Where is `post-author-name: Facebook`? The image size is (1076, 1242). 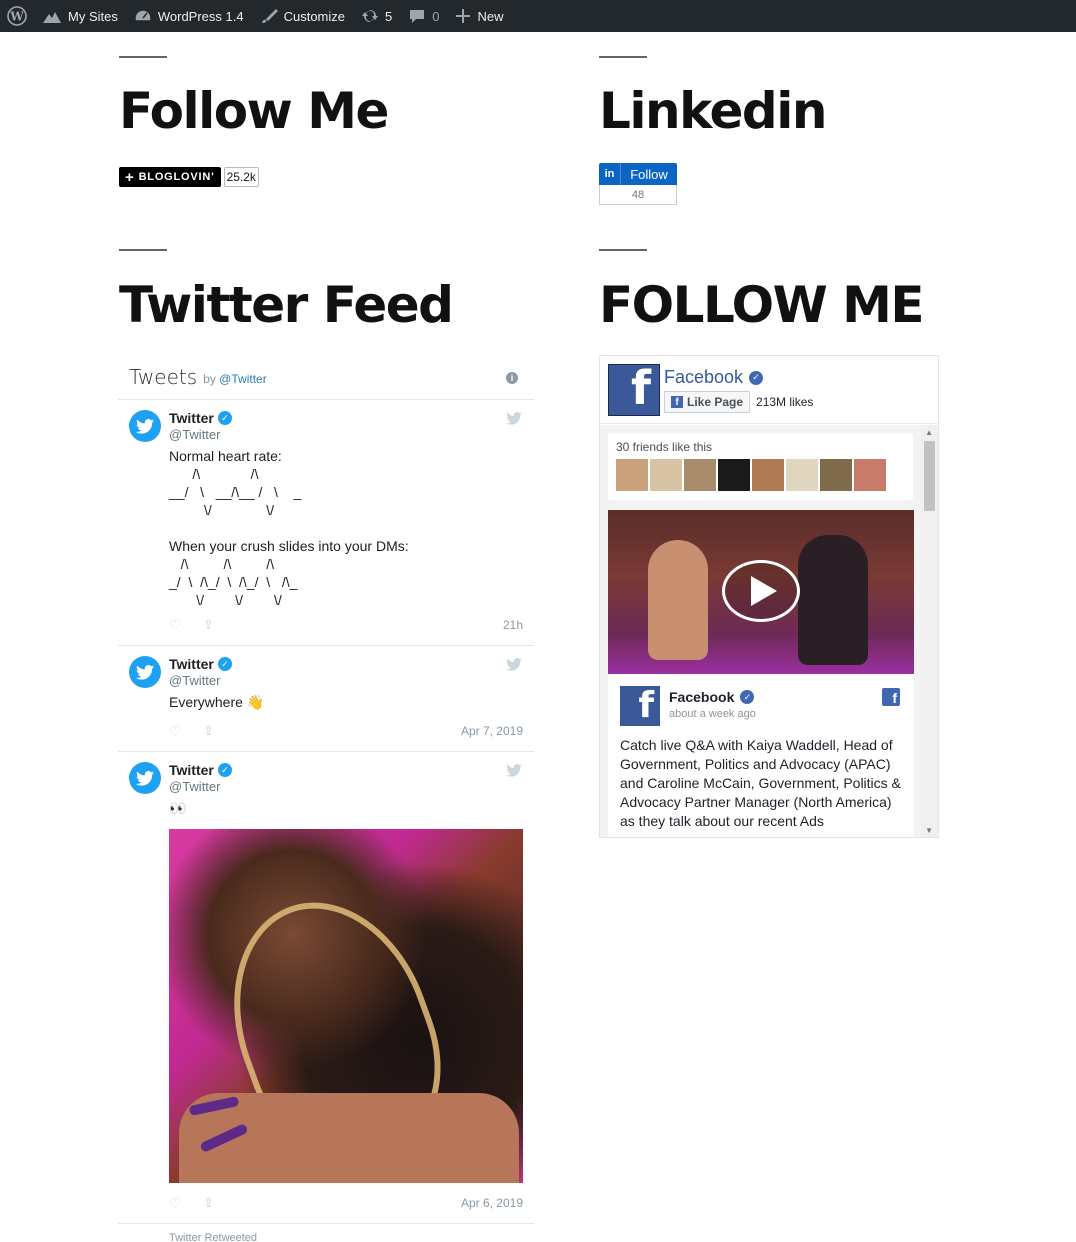
post-author-name: Facebook is located at coordinates (701, 697).